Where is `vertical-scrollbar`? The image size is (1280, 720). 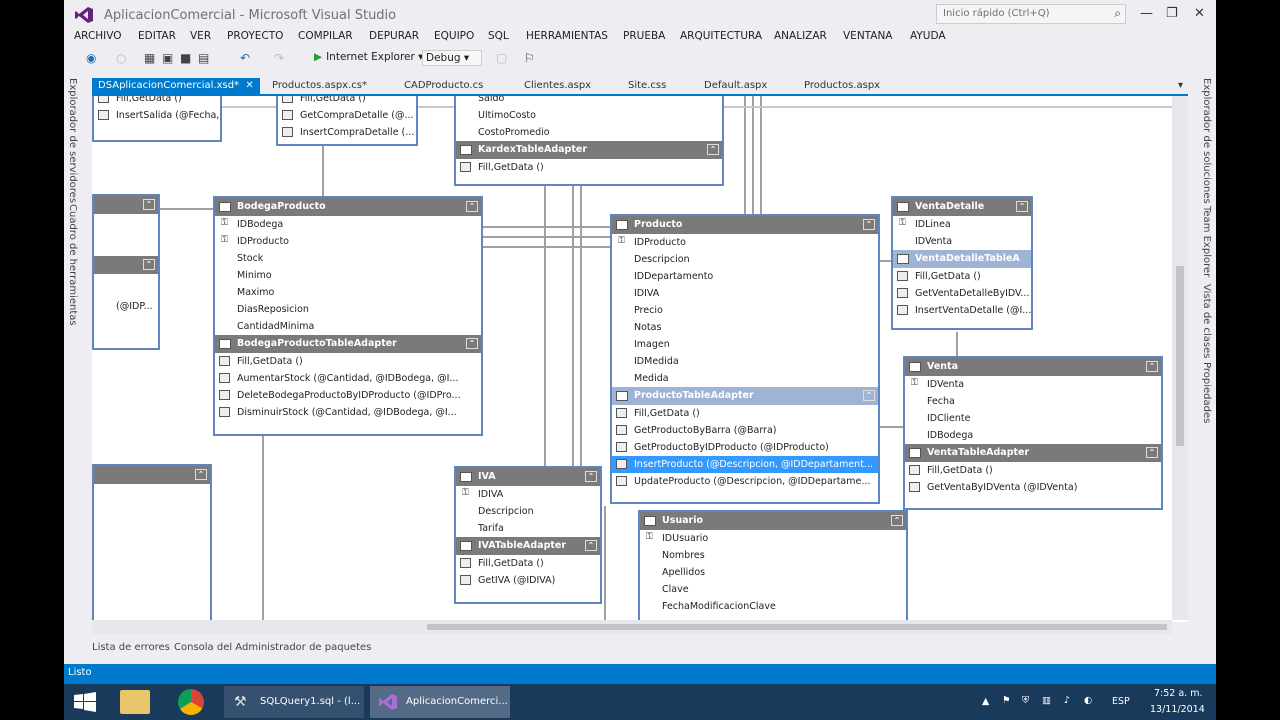
vertical-scrollbar is located at coordinates (1180, 358).